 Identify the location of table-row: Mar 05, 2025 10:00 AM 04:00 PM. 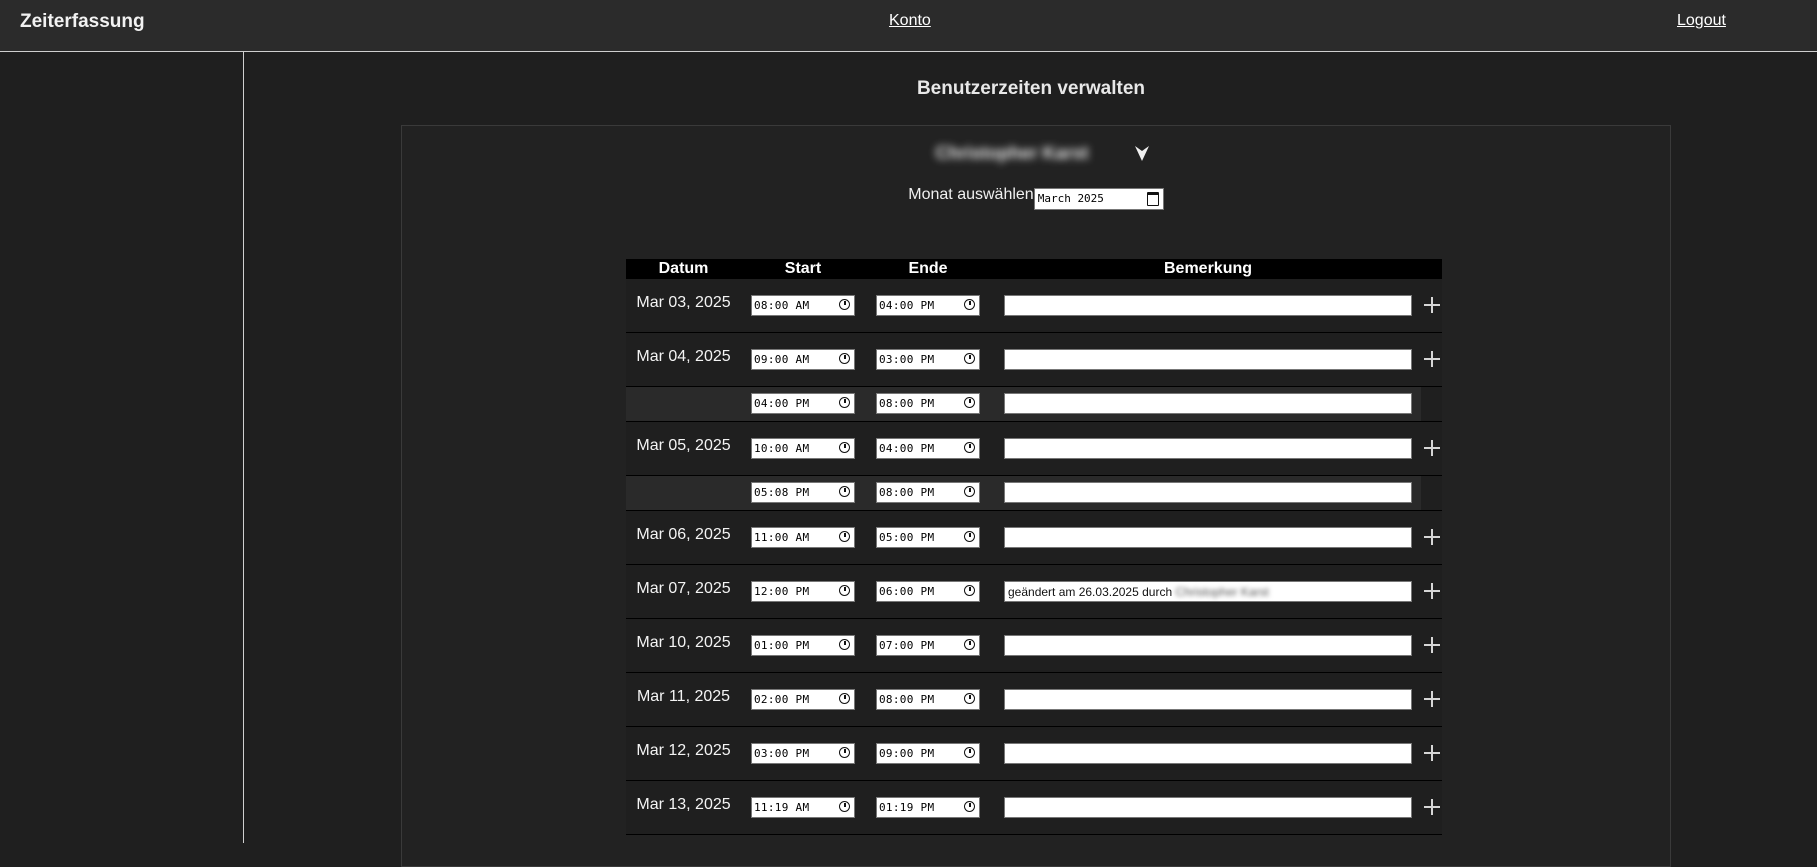
(1034, 449).